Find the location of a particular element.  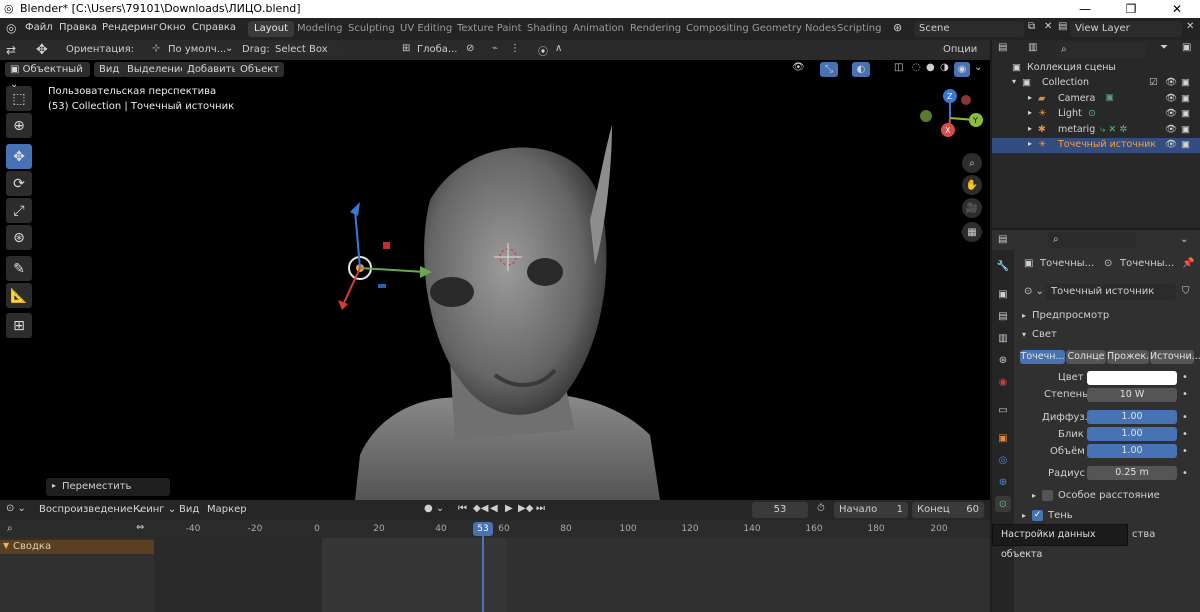

measure-tool-button: 📐 is located at coordinates (19, 295).